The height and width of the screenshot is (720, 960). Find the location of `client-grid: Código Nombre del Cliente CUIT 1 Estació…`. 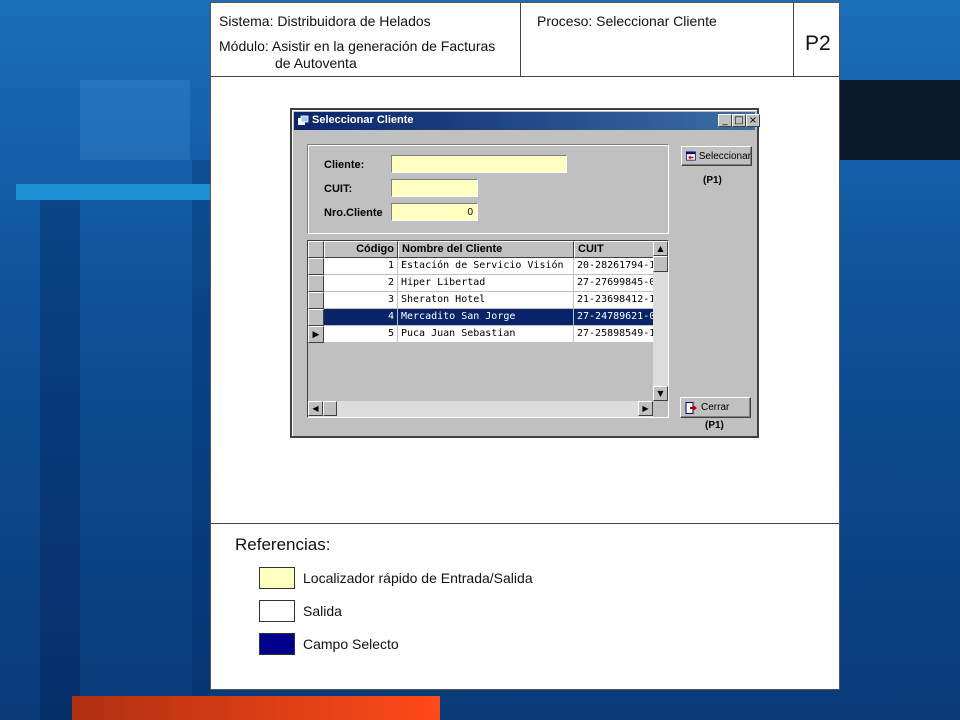

client-grid: Código Nombre del Cliente CUIT 1 Estació… is located at coordinates (488, 329).